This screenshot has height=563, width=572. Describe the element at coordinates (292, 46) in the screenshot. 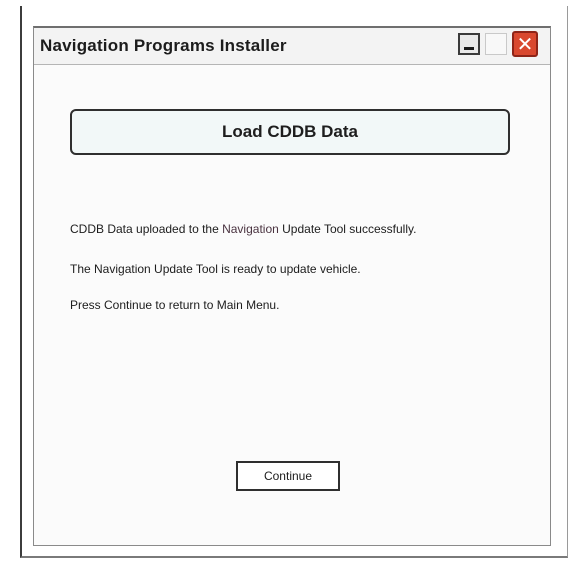

I see `title-bar: Navigation Programs Installer ✕` at that location.